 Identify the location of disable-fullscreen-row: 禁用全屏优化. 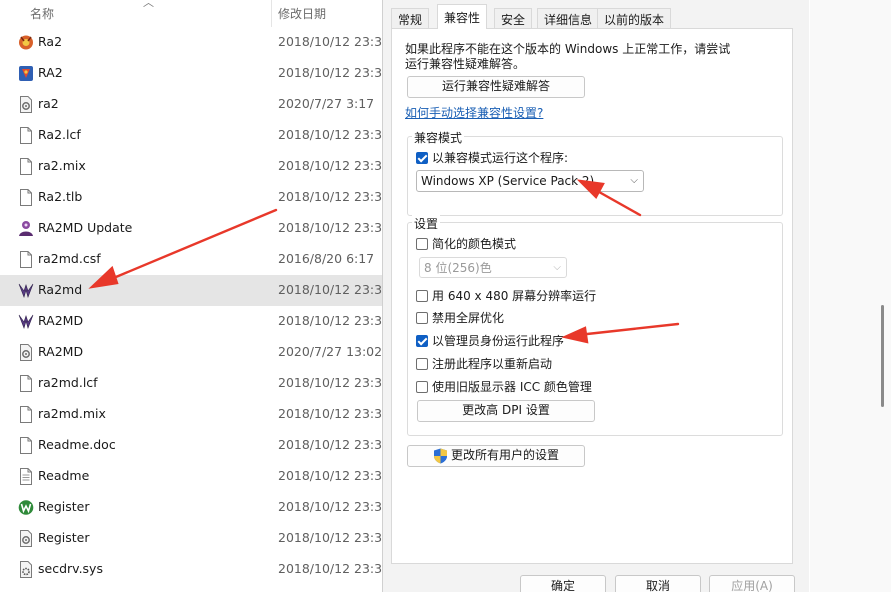
(460, 317).